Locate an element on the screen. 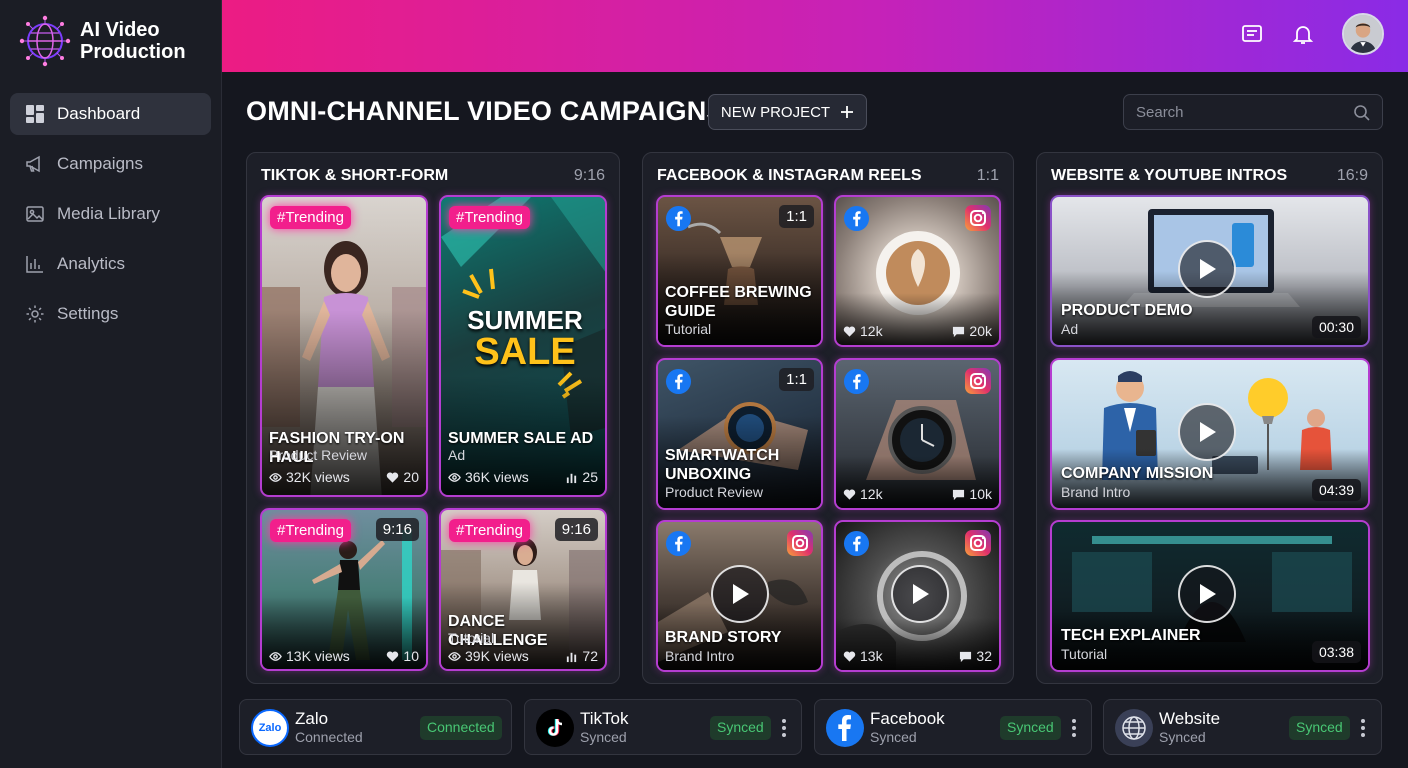  sidebar-item-analytics: Analytics is located at coordinates (110, 264).